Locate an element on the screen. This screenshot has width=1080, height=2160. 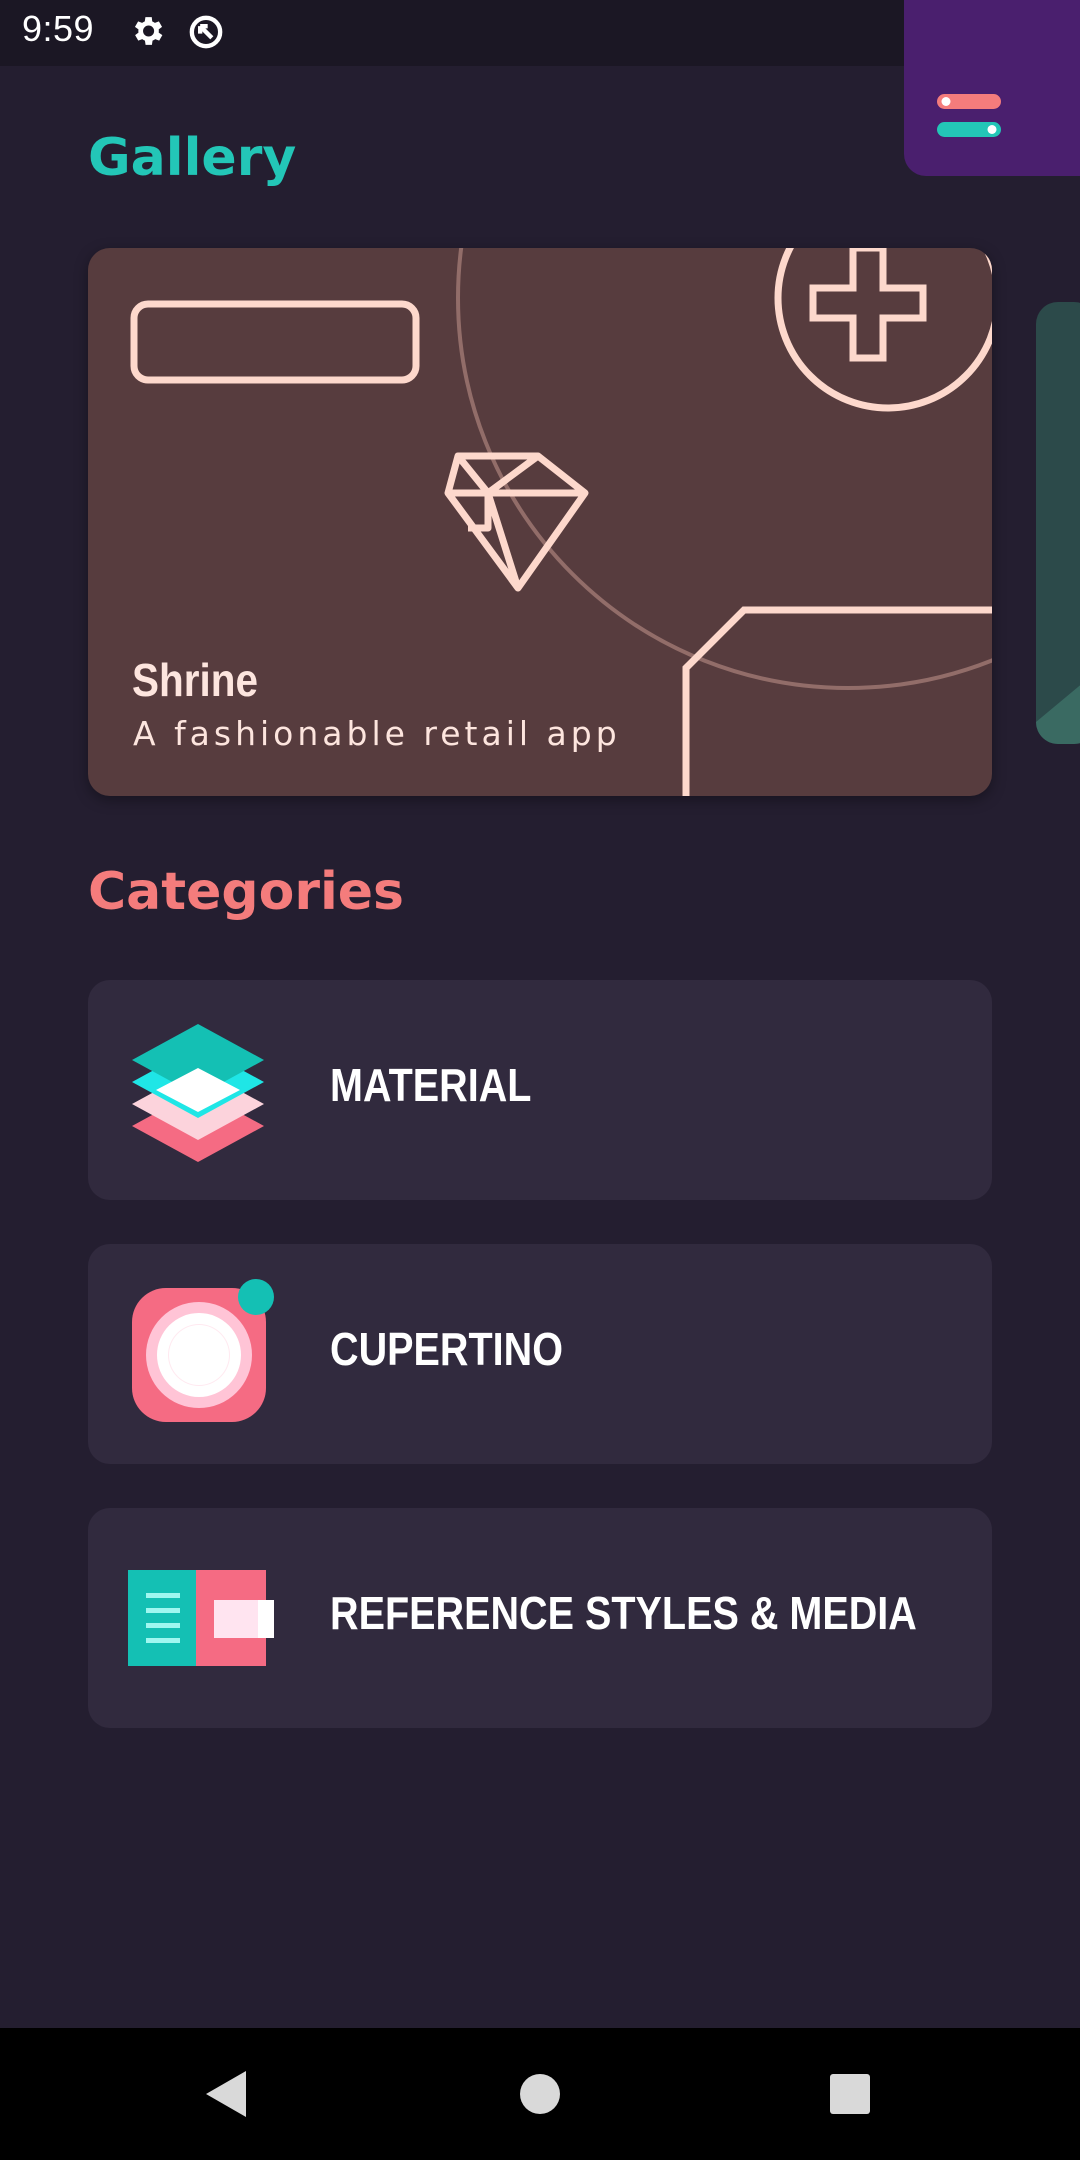
back-button is located at coordinates (226, 2094).